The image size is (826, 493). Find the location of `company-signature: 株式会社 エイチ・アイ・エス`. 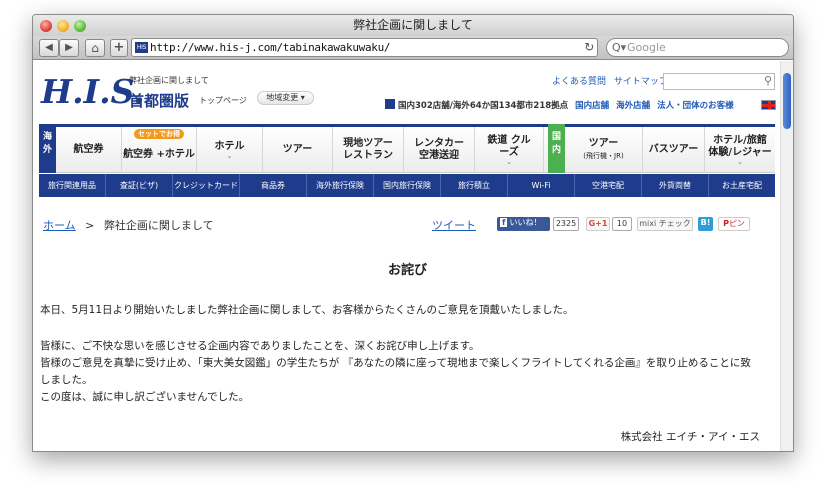

company-signature: 株式会社 エイチ・アイ・エス is located at coordinates (690, 437).